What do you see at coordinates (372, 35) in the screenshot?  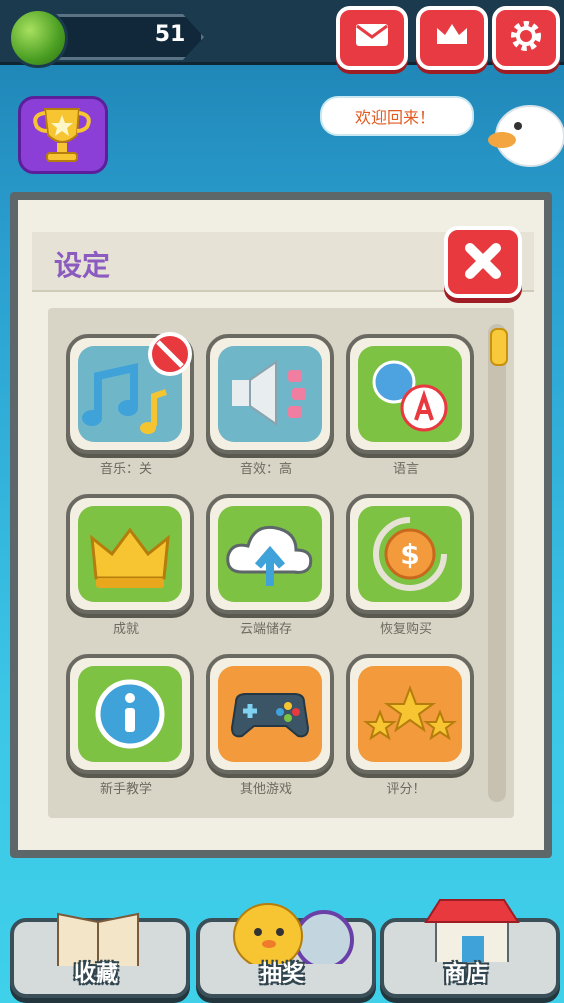 I see `mail-icon` at bounding box center [372, 35].